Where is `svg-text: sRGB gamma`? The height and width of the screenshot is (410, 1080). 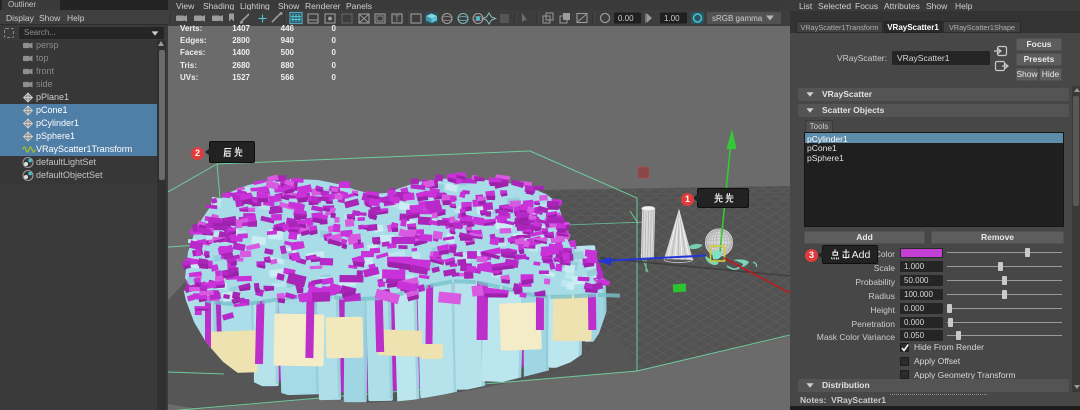
svg-text: sRGB gamma is located at coordinates (737, 18).